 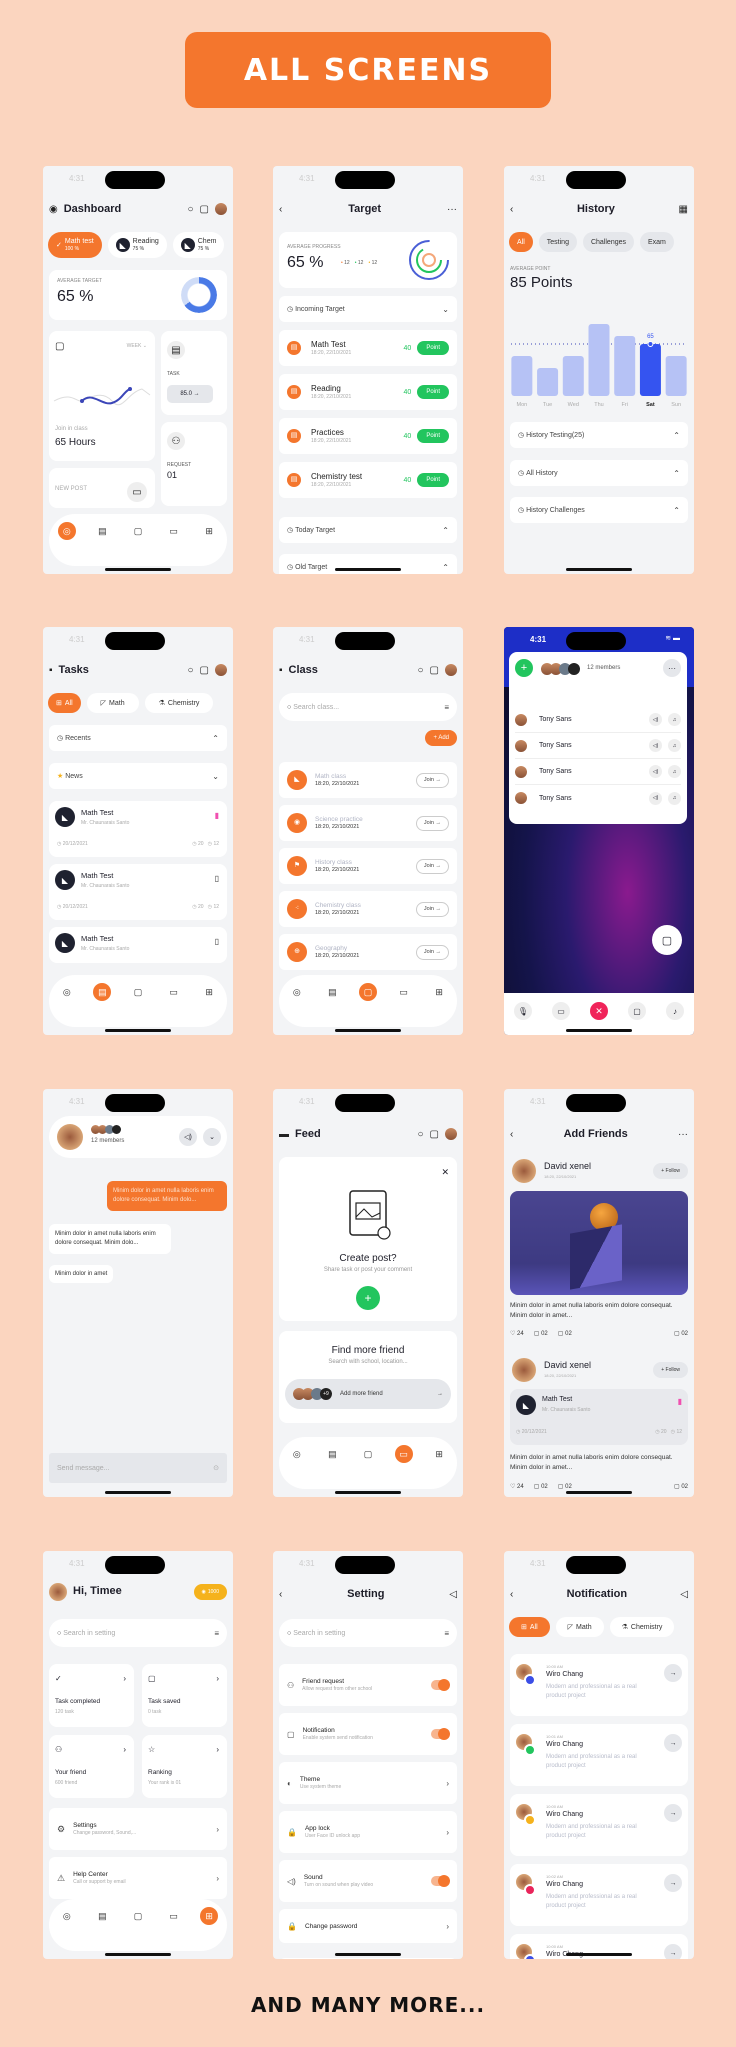 What do you see at coordinates (368, 952) in the screenshot?
I see `class-item: ⊕ Geography 18:20, 22/10/2021 Join →` at bounding box center [368, 952].